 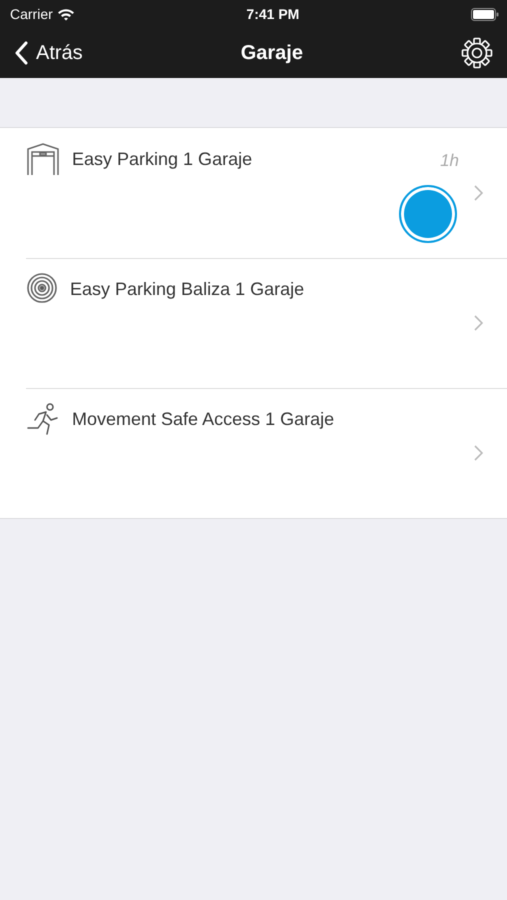 I want to click on running-person-icon, so click(x=43, y=419).